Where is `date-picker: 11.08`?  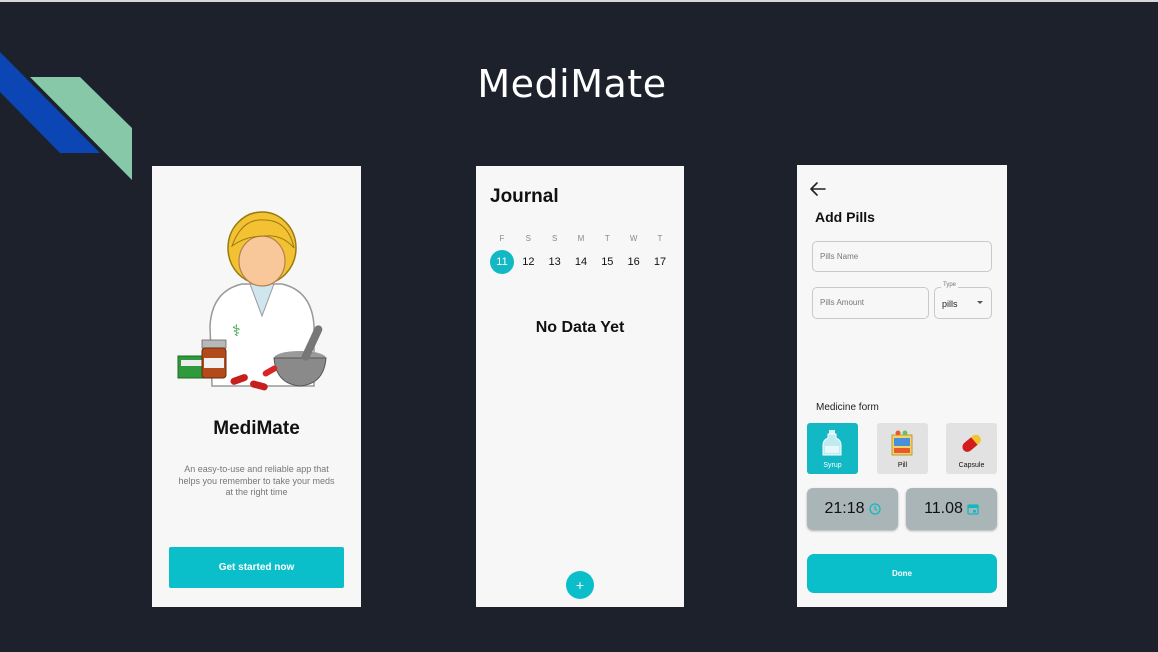
date-picker: 11.08 is located at coordinates (951, 509).